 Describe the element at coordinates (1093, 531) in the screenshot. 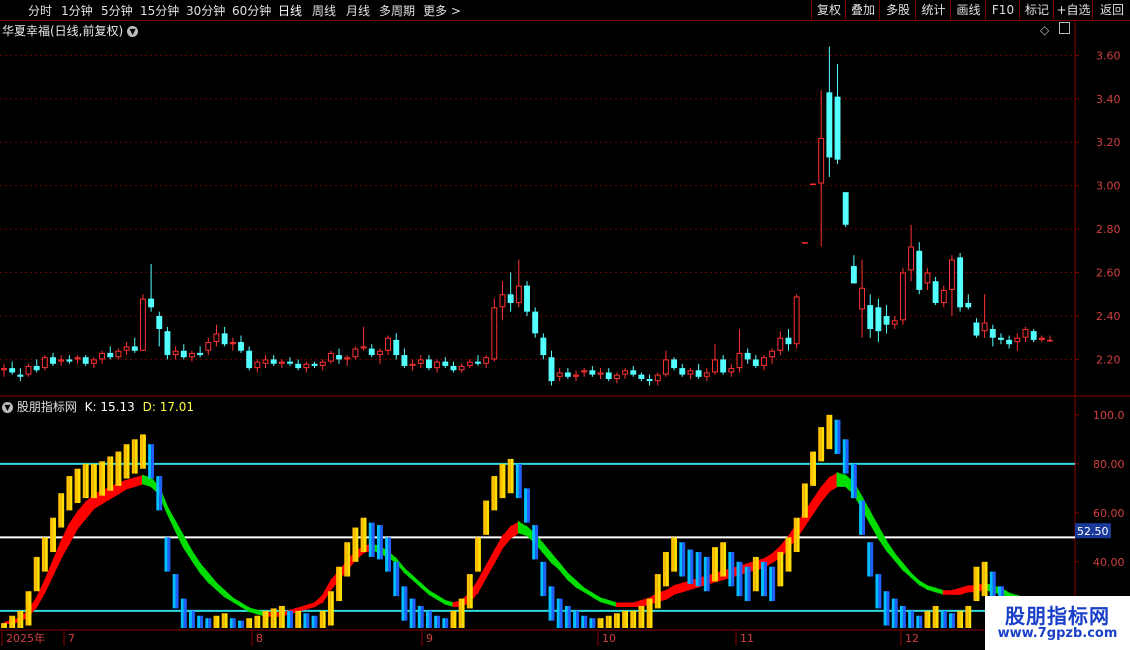

I see `current-value-label: 52.50` at that location.